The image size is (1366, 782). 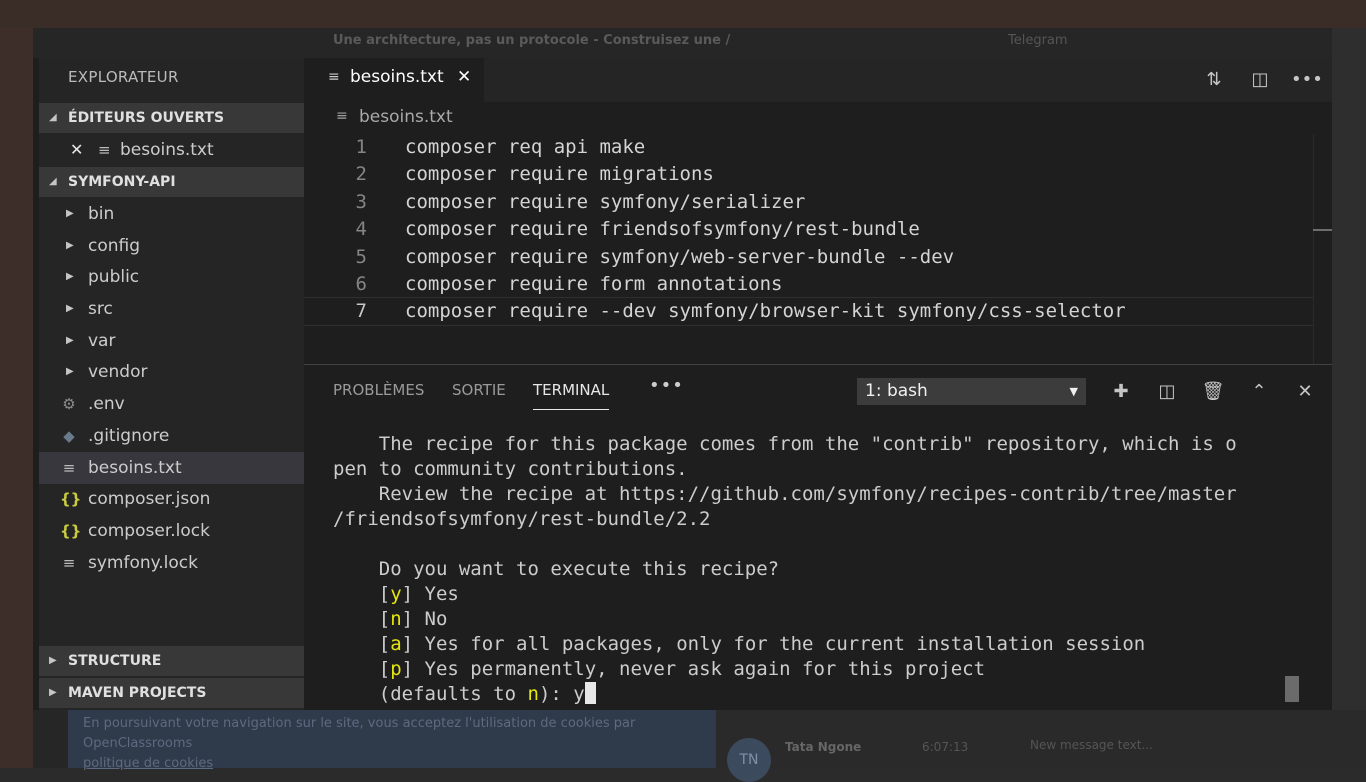 I want to click on more-icon: •••, so click(x=666, y=385).